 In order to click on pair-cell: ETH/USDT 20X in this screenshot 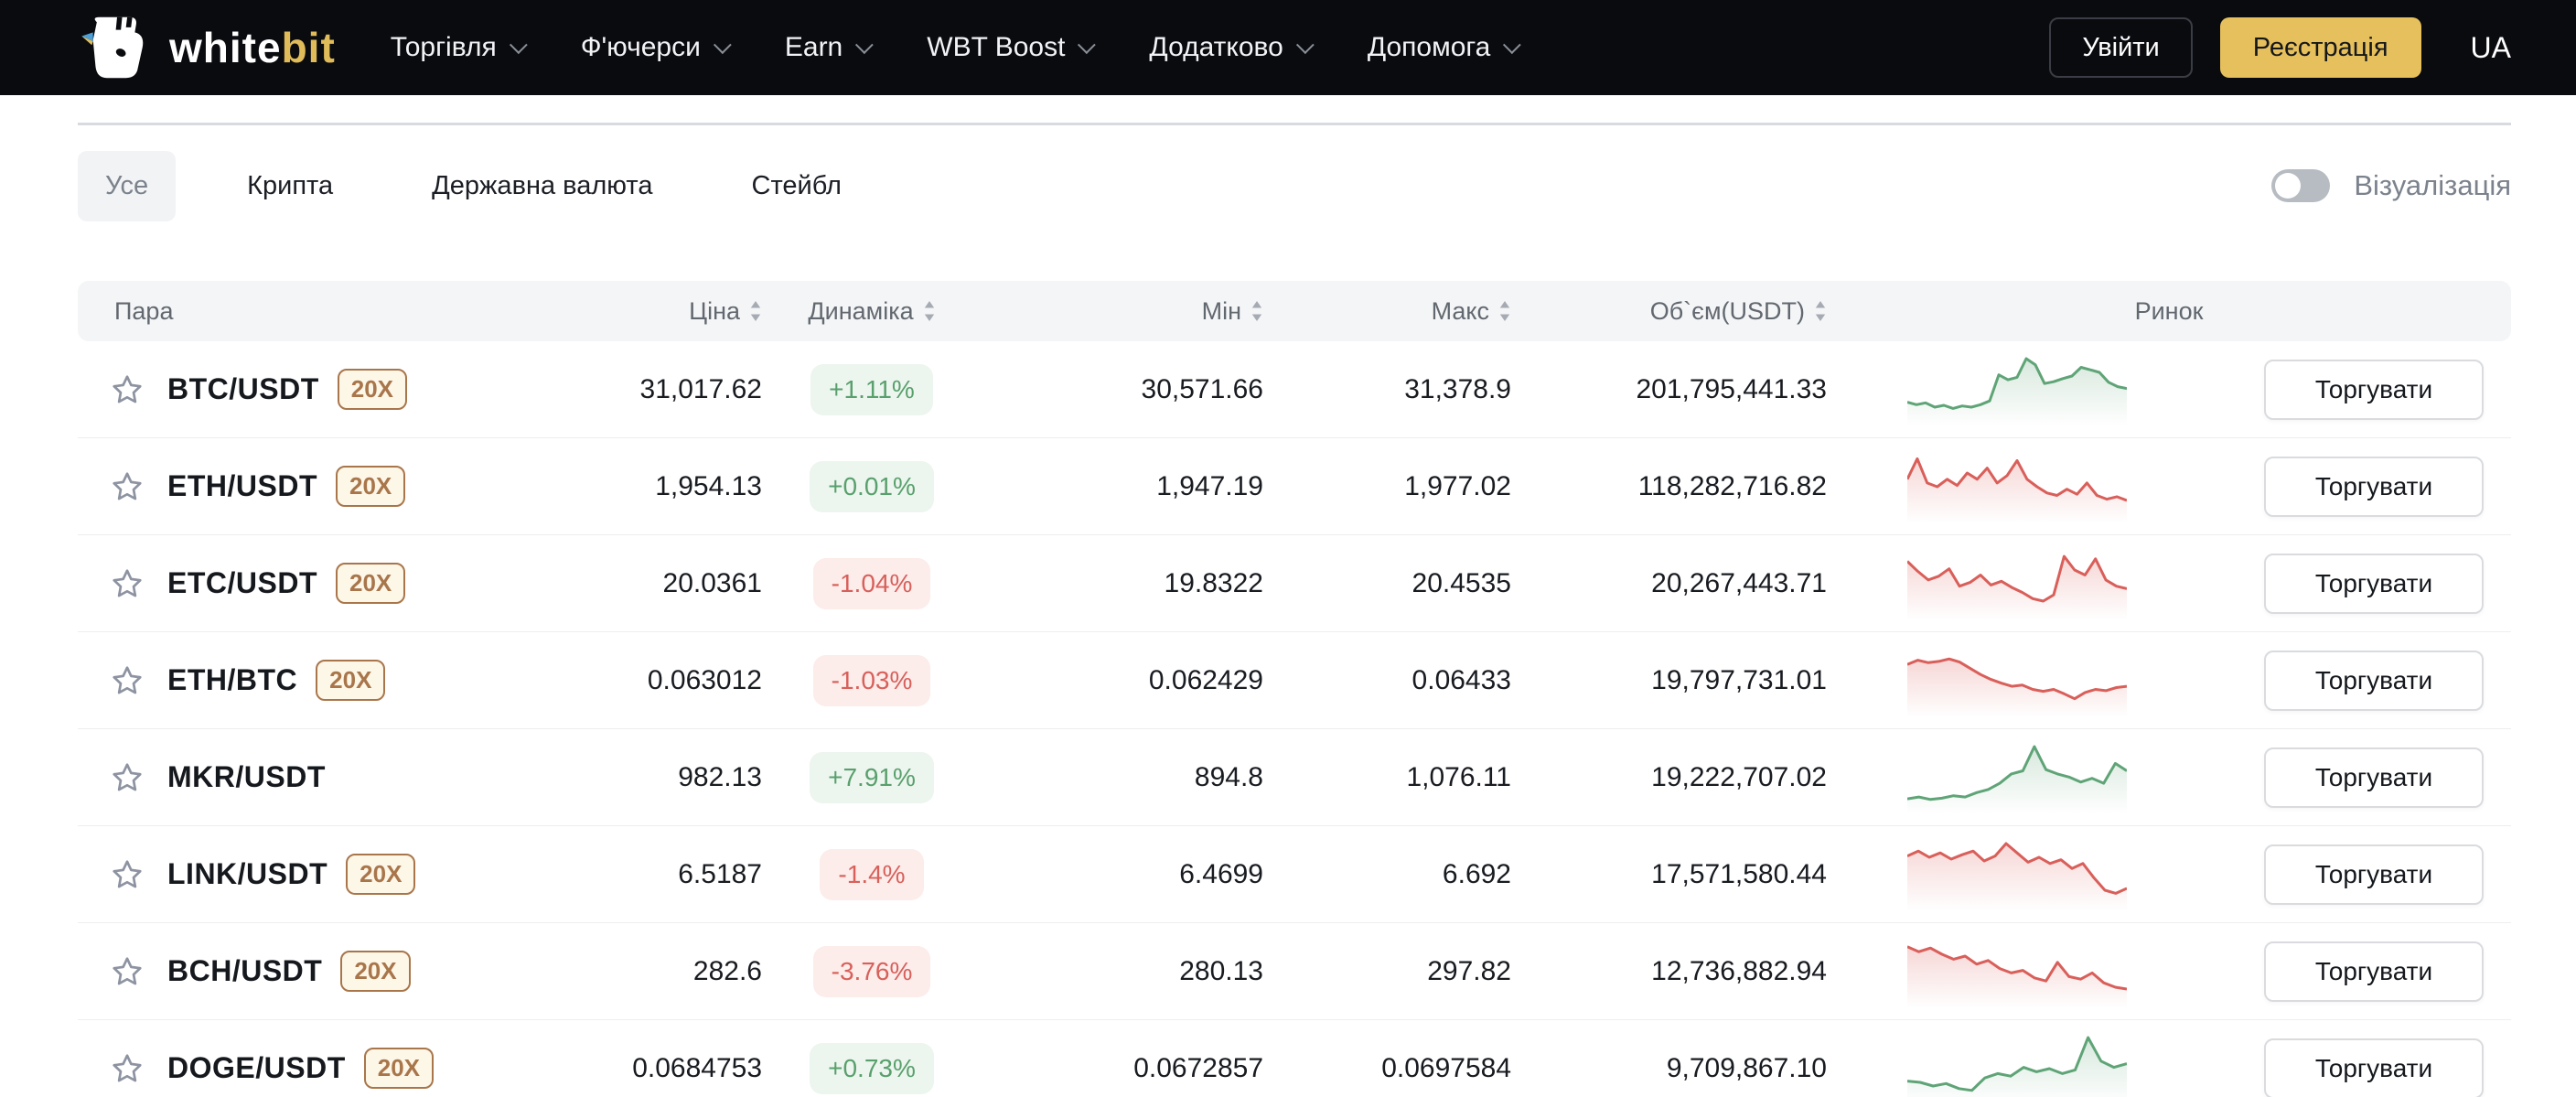, I will do `click(283, 486)`.